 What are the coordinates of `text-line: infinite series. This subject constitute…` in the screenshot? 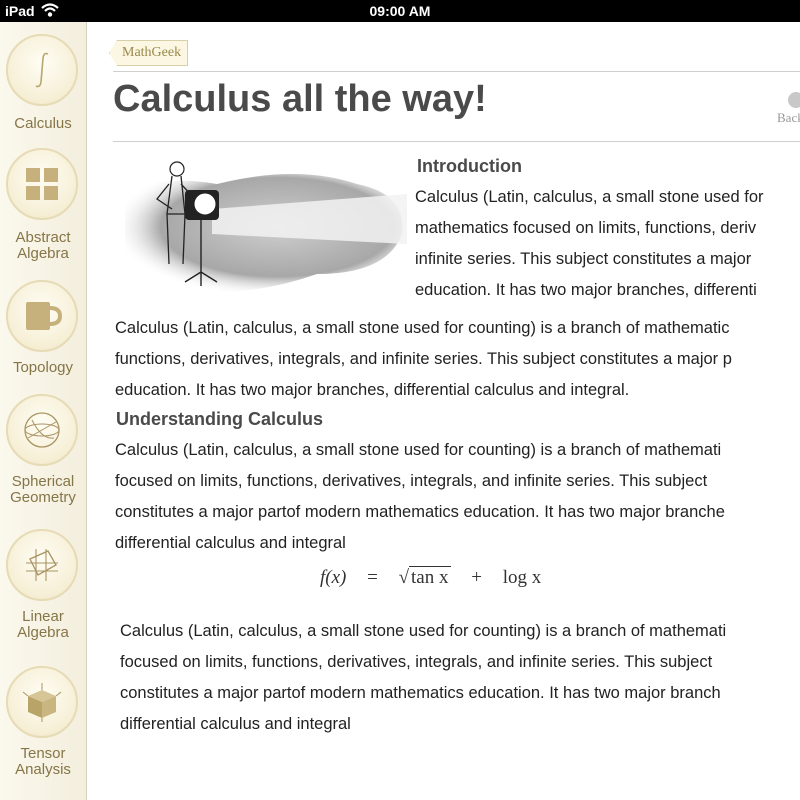 It's located at (583, 259).